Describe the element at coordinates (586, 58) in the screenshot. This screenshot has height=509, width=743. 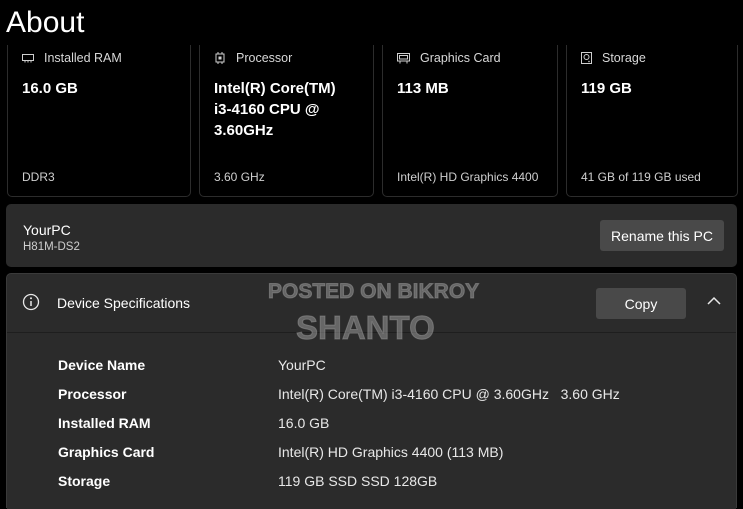
I see `storage-icon` at that location.